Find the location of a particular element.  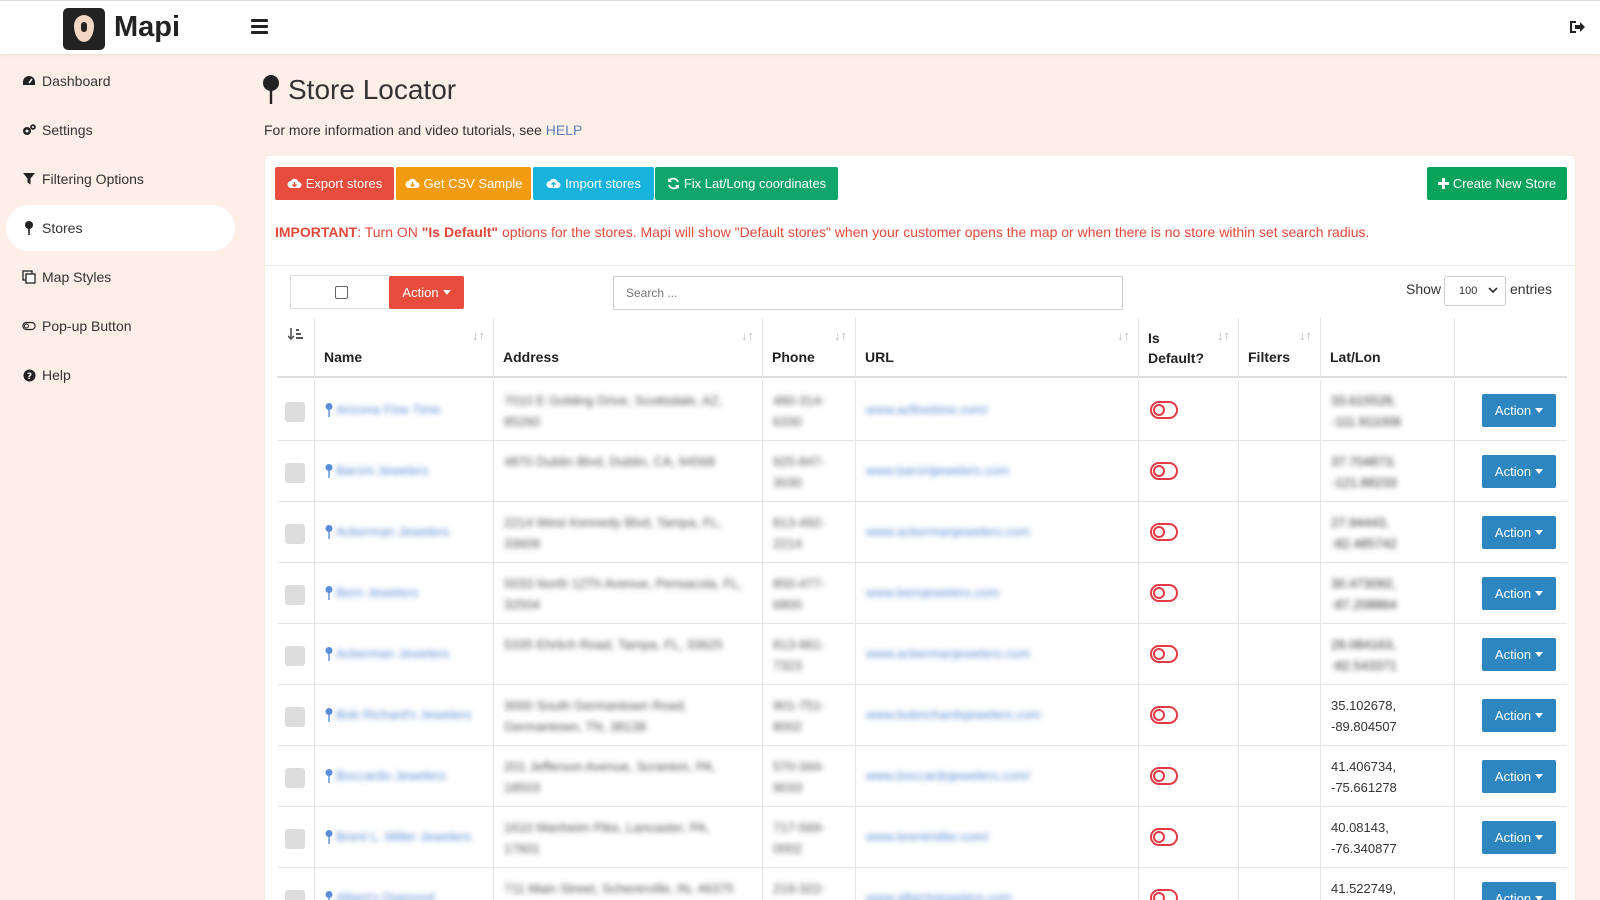

bulk-action-button: Action is located at coordinates (426, 292).